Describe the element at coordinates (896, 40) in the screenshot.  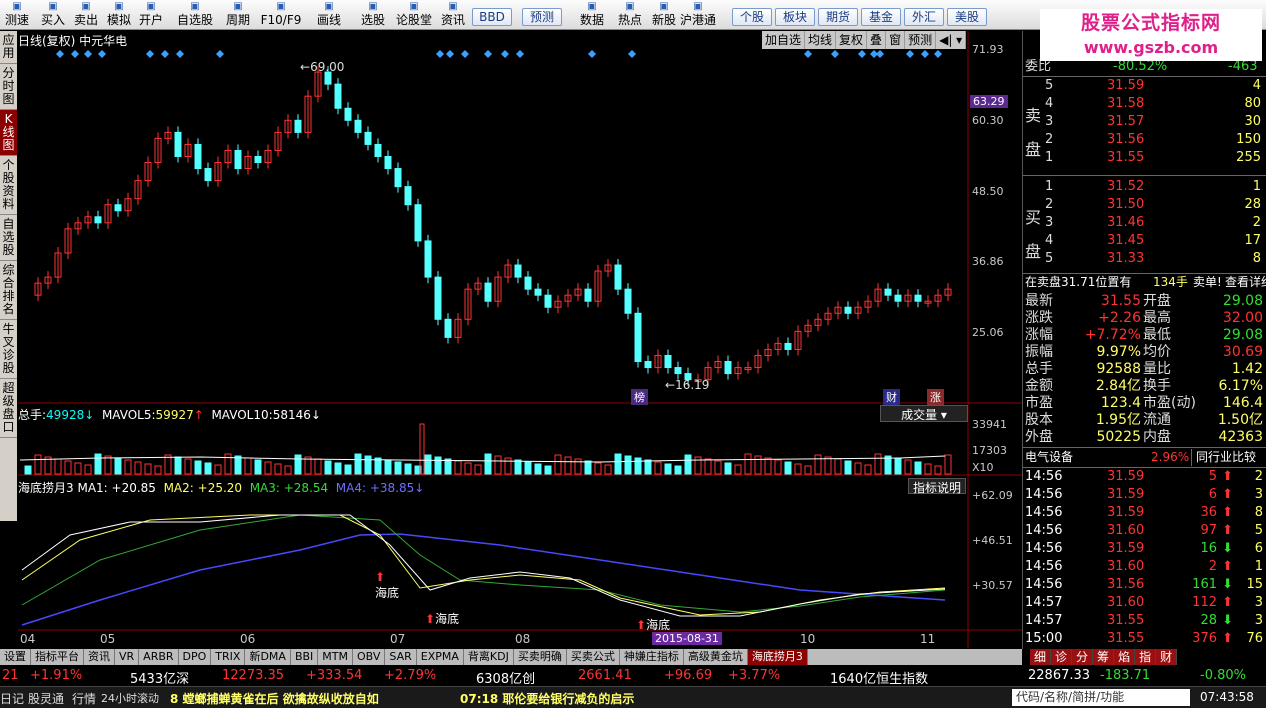
I see `chart-tool-4: 窗` at that location.